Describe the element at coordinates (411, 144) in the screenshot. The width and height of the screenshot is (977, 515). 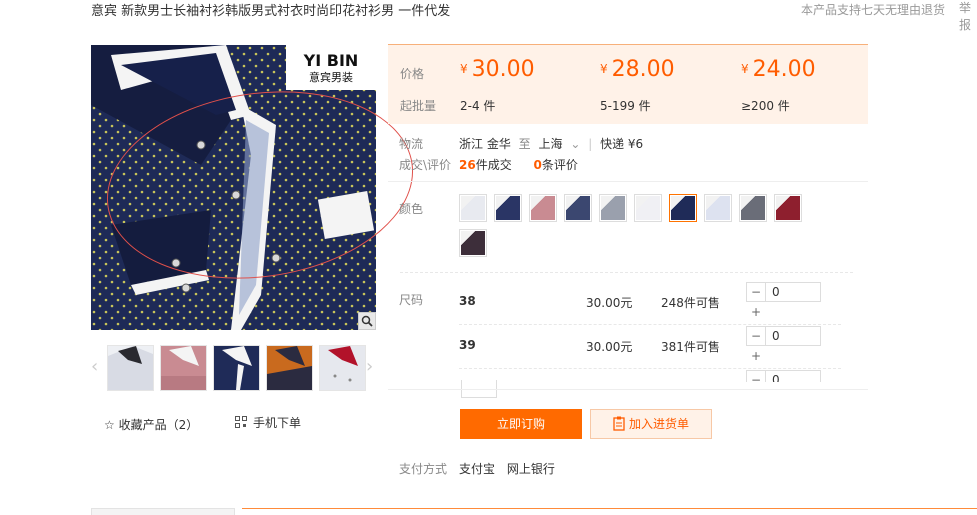
I see `logistics-label: 物流` at that location.